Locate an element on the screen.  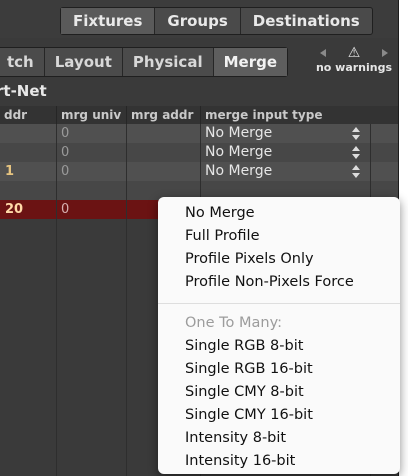
column-header-mrg-univ: mrg univ is located at coordinates (91, 115).